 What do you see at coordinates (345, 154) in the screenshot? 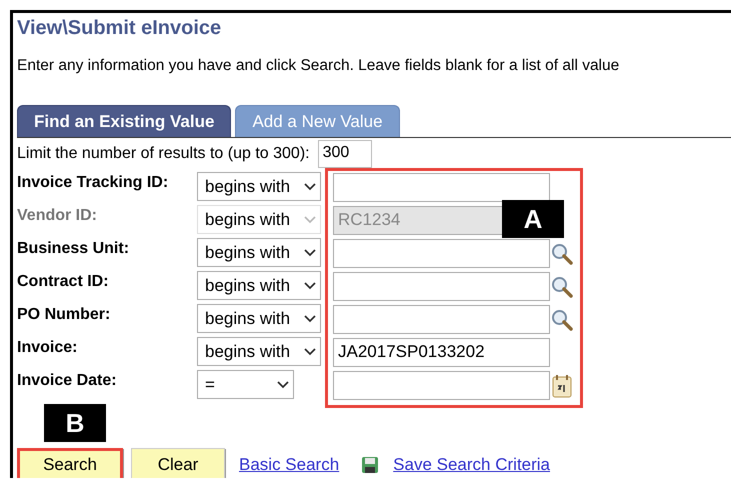
I see `limit-field: 300` at bounding box center [345, 154].